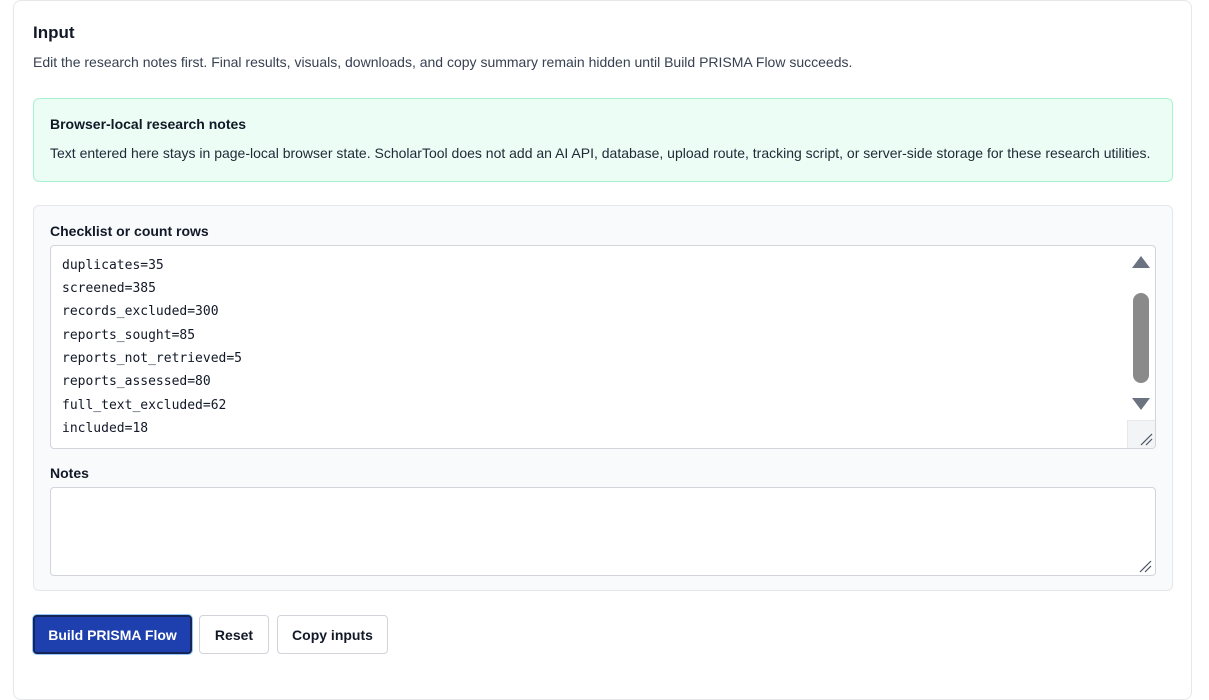  What do you see at coordinates (603, 531) in the screenshot?
I see `notes-textarea` at bounding box center [603, 531].